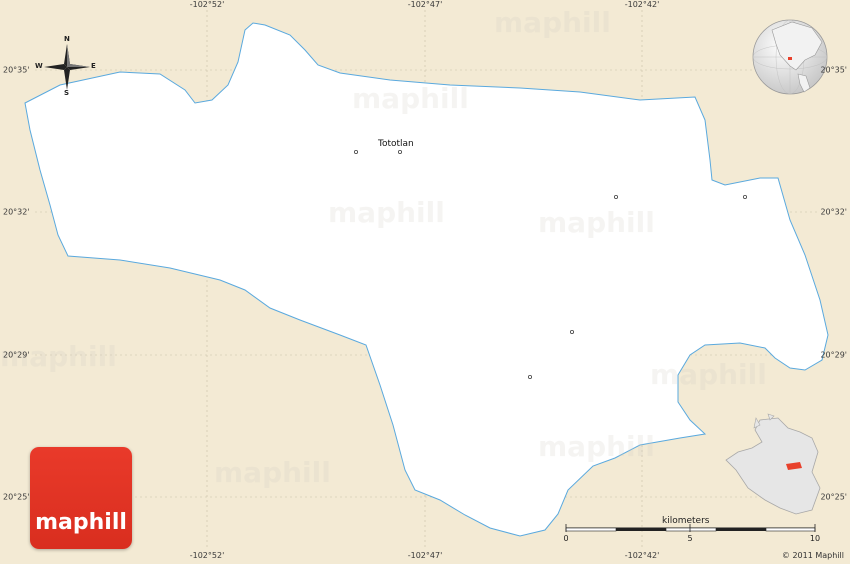  I want to click on latitude-label-right: 20°29', so click(833, 355).